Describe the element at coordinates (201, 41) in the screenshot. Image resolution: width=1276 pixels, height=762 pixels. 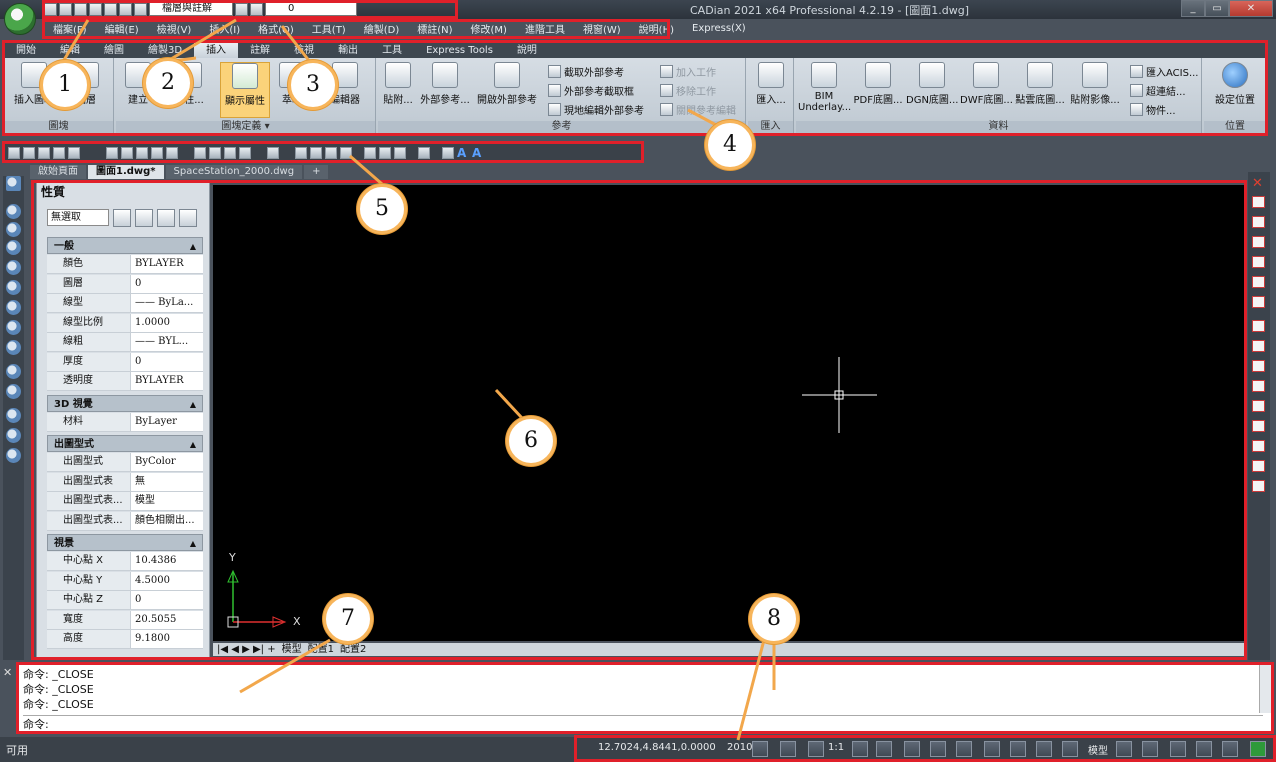
I see `pointer-2a` at that location.